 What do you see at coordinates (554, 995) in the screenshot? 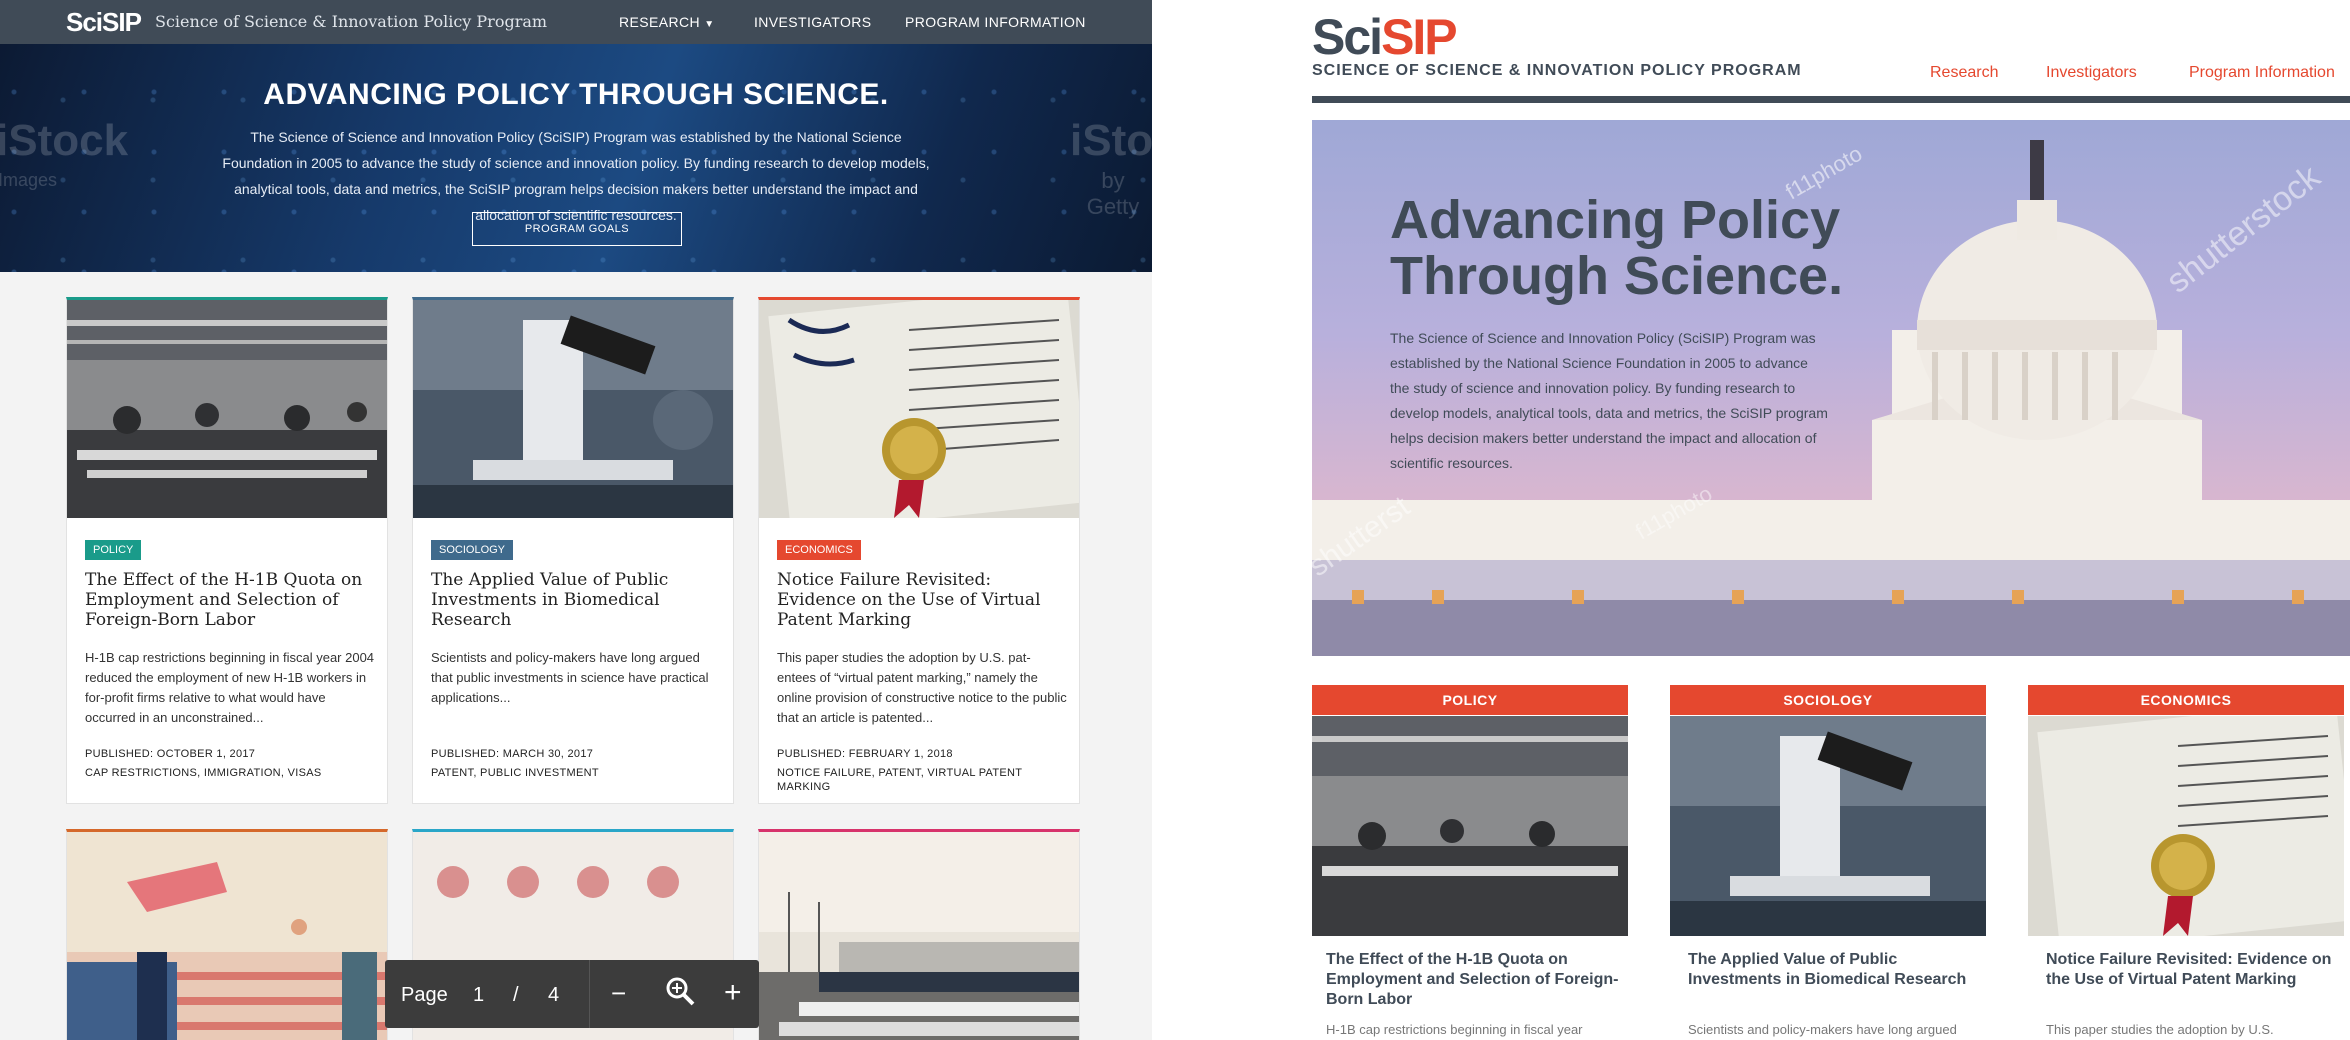
I see `total-pages: 4` at bounding box center [554, 995].